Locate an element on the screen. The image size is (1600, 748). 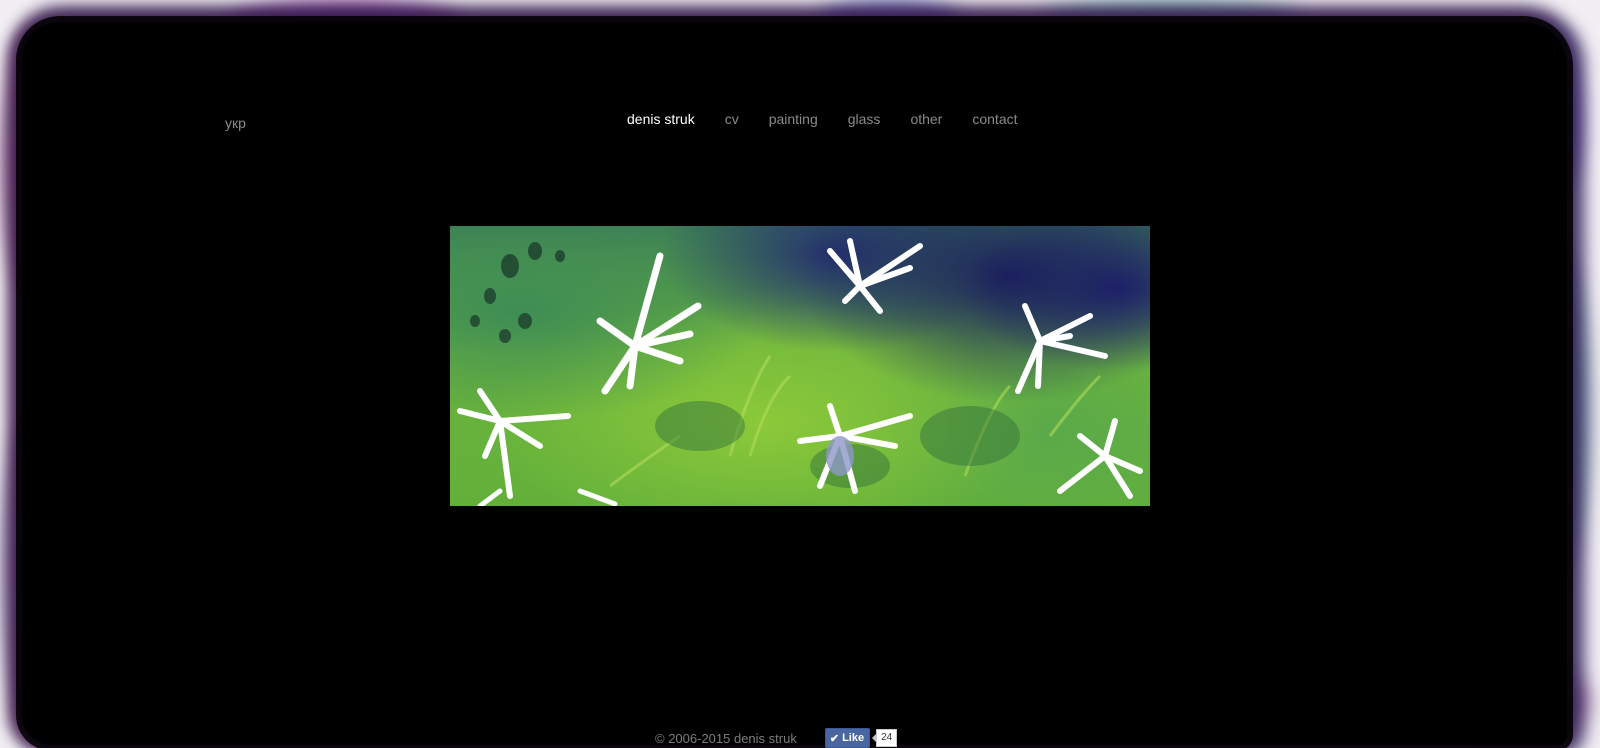
footer: © 2006-2015 denis struk ✔ Like 24 is located at coordinates (776, 738).